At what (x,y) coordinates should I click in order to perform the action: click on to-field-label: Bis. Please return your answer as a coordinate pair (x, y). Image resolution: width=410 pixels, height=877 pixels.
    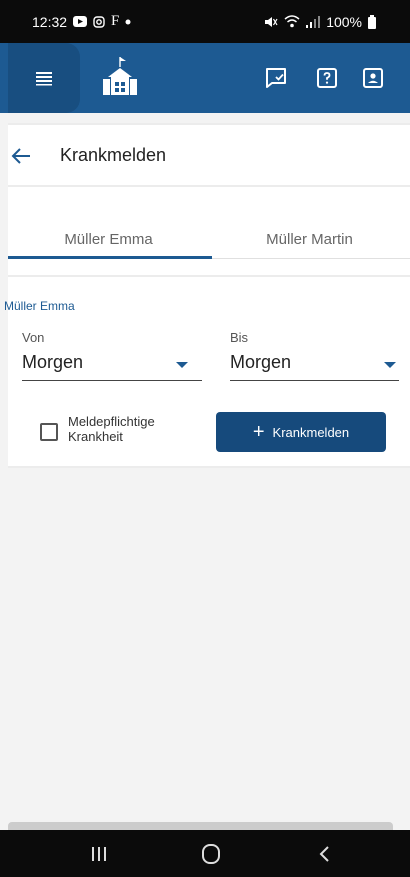
    Looking at the image, I should click on (239, 337).